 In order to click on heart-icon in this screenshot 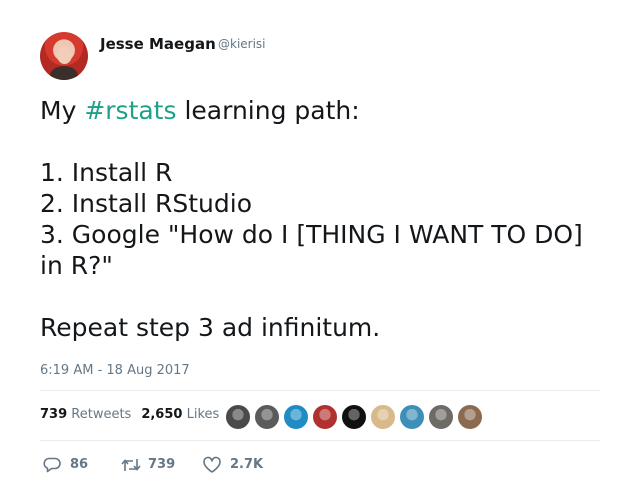, I will do `click(212, 464)`.